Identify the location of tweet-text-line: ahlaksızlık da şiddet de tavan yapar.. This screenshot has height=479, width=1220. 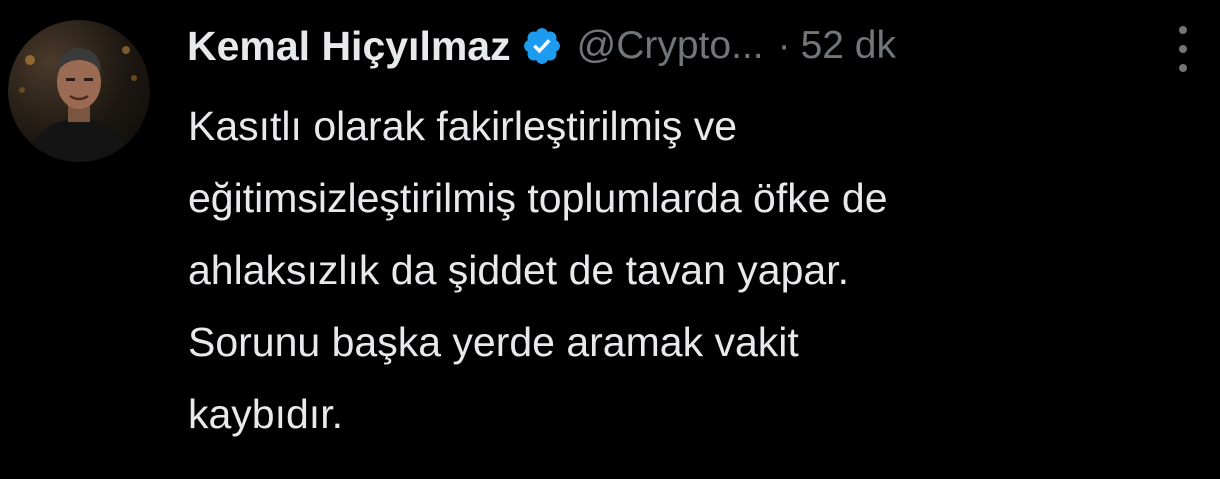
(518, 270).